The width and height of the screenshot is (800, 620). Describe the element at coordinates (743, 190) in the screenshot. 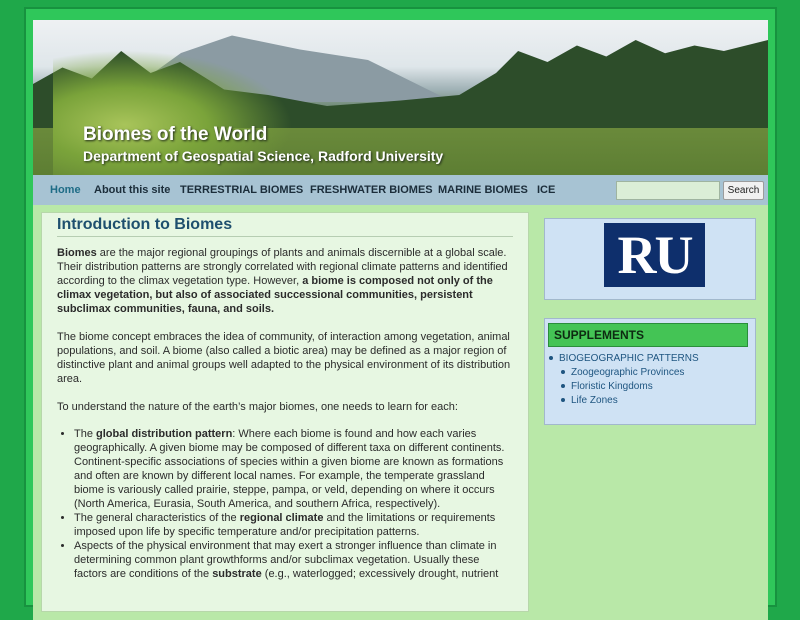

I see `search-button: Search` at that location.